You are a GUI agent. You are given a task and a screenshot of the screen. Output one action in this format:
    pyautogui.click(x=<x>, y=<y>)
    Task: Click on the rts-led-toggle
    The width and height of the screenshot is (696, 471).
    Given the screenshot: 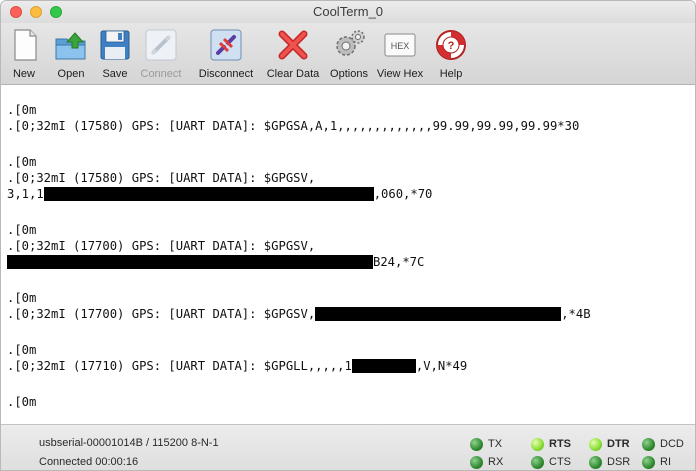 What is the action you would take?
    pyautogui.click(x=537, y=444)
    